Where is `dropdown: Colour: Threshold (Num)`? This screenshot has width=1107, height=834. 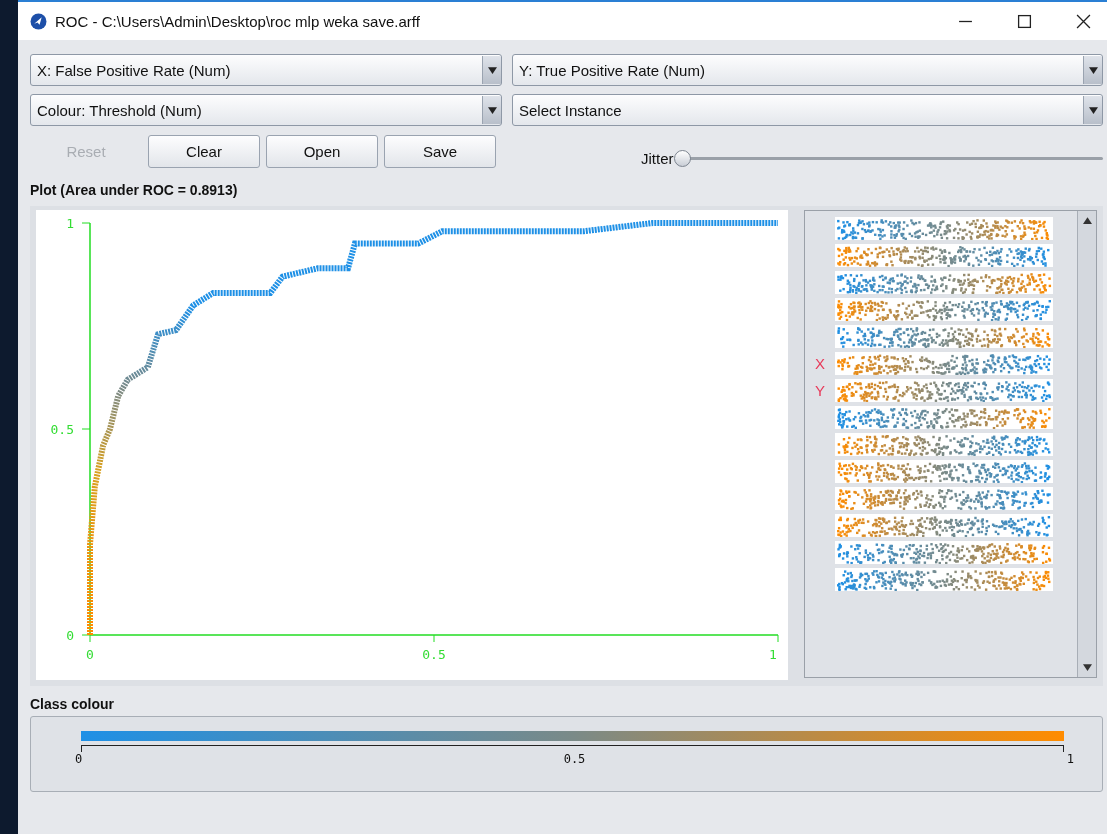
dropdown: Colour: Threshold (Num) is located at coordinates (266, 110).